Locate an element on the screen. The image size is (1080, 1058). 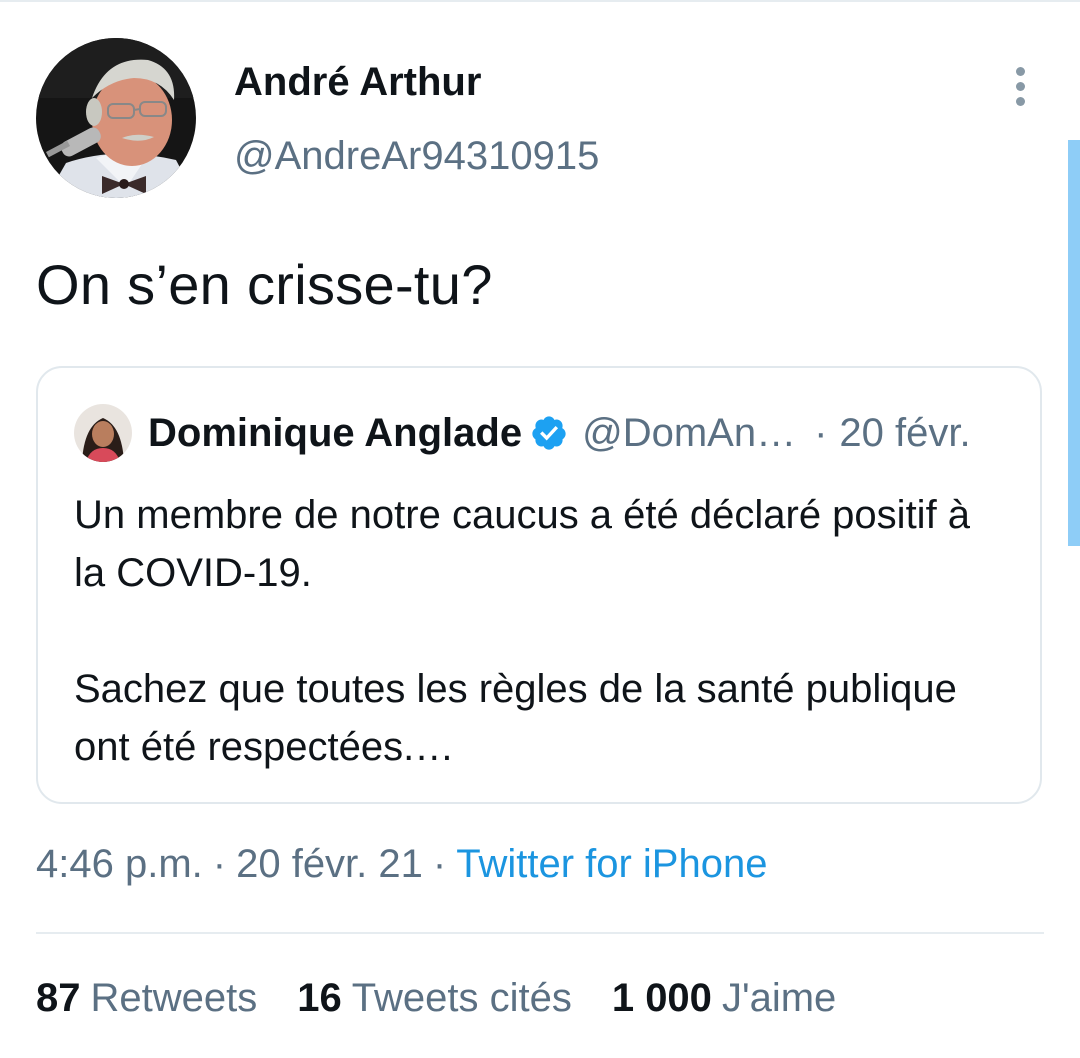
more-options-button is located at coordinates (1020, 86).